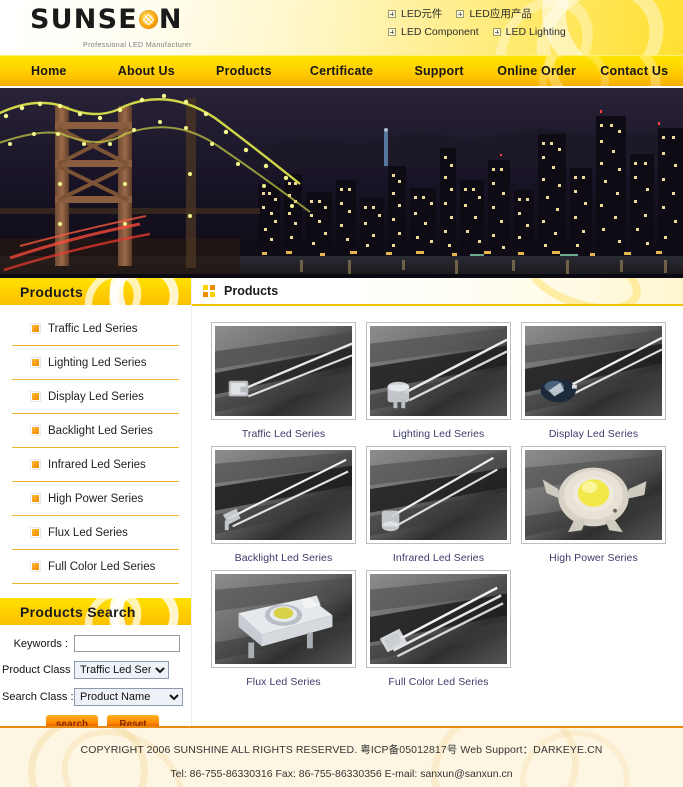 The width and height of the screenshot is (683, 787). What do you see at coordinates (283, 495) in the screenshot?
I see `slim-led-lamp-on-stone-image` at bounding box center [283, 495].